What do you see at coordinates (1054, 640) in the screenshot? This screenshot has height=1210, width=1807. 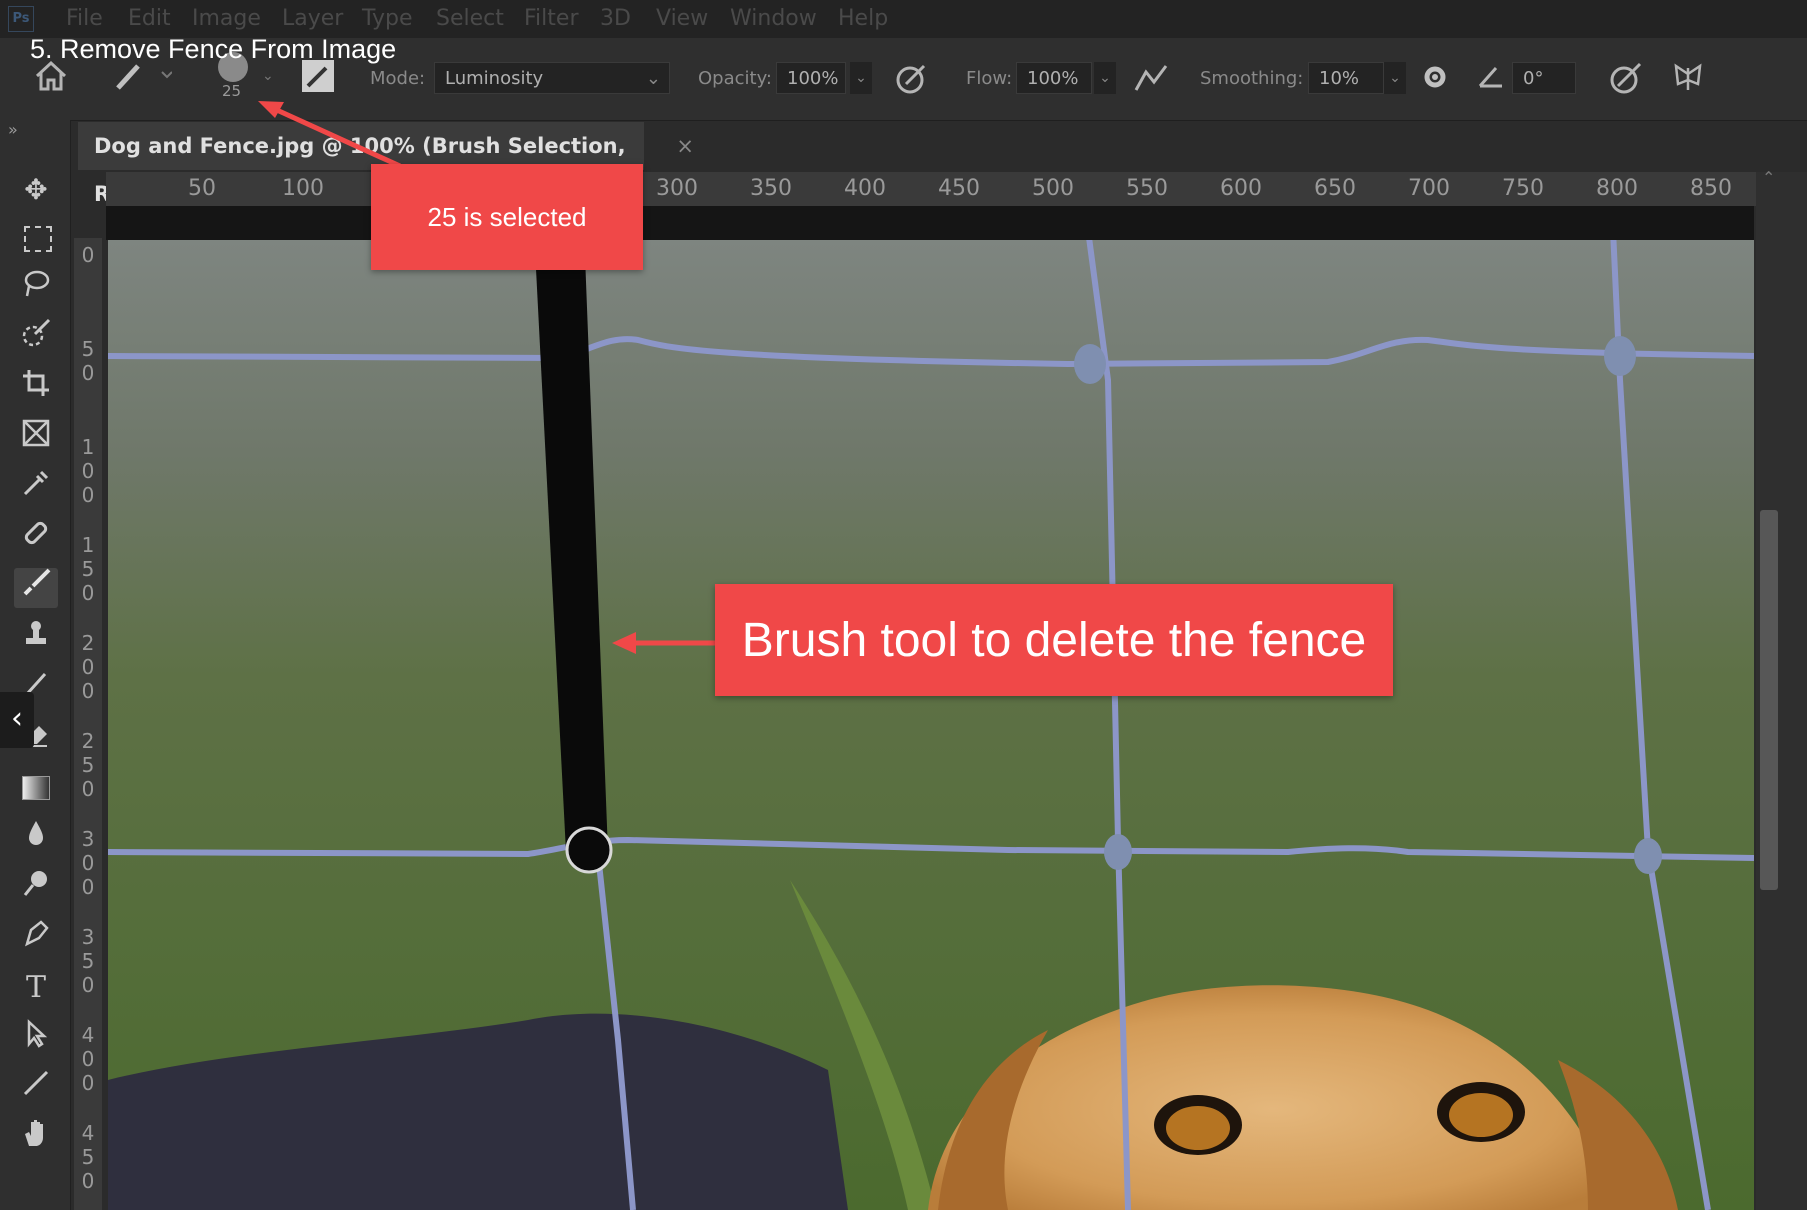 I see `callout-brush-tool: Brush tool to delete the fence` at bounding box center [1054, 640].